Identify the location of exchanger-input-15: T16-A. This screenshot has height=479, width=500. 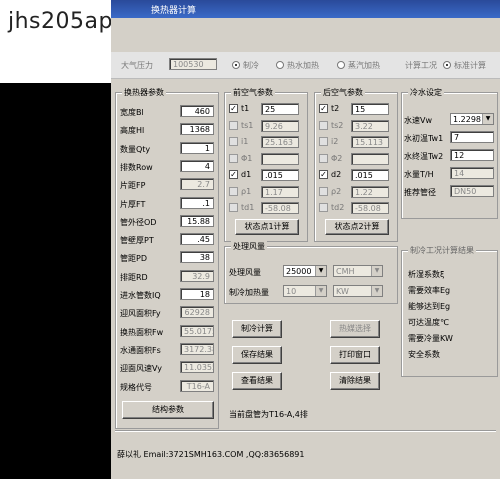
(197, 385).